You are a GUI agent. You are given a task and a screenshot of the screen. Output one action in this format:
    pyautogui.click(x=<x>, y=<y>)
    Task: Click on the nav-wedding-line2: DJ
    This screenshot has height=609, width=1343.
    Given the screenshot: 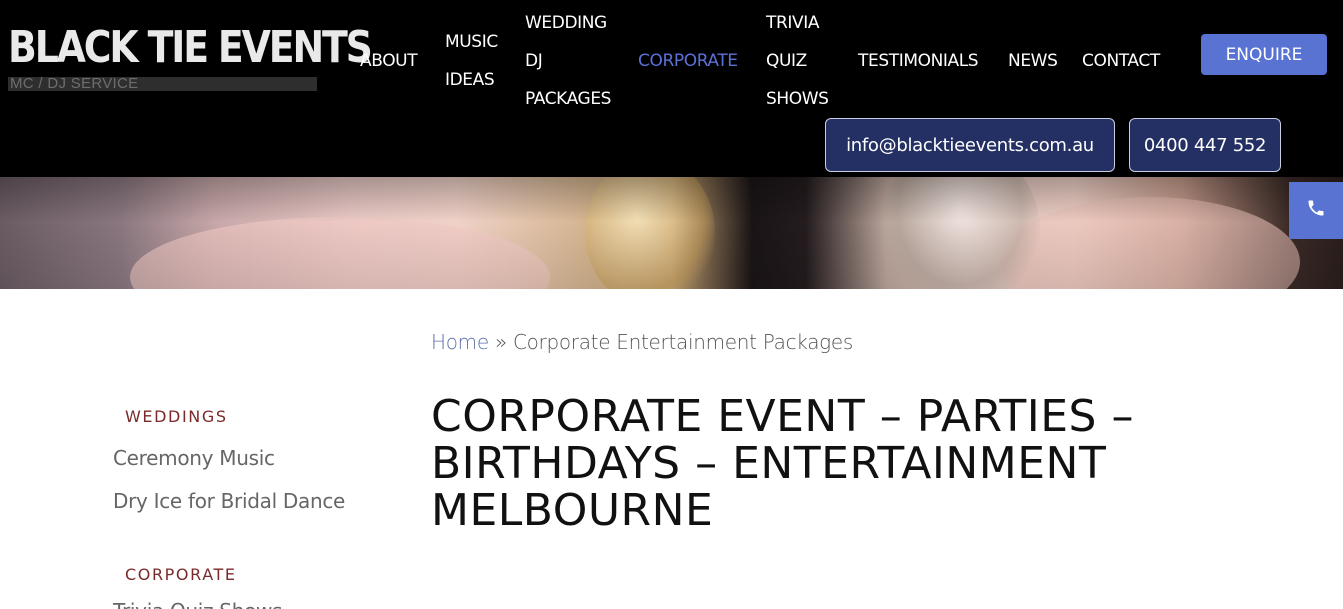 What is the action you would take?
    pyautogui.click(x=534, y=61)
    